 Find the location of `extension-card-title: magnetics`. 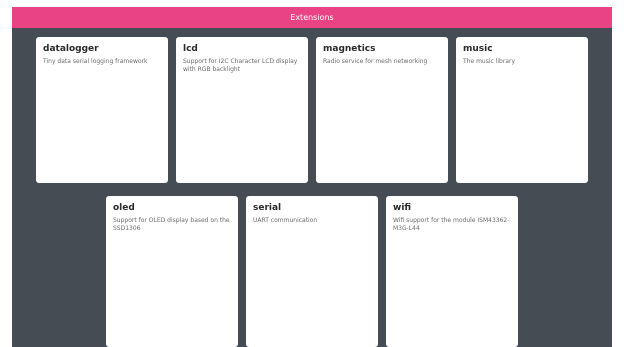

extension-card-title: magnetics is located at coordinates (349, 49).